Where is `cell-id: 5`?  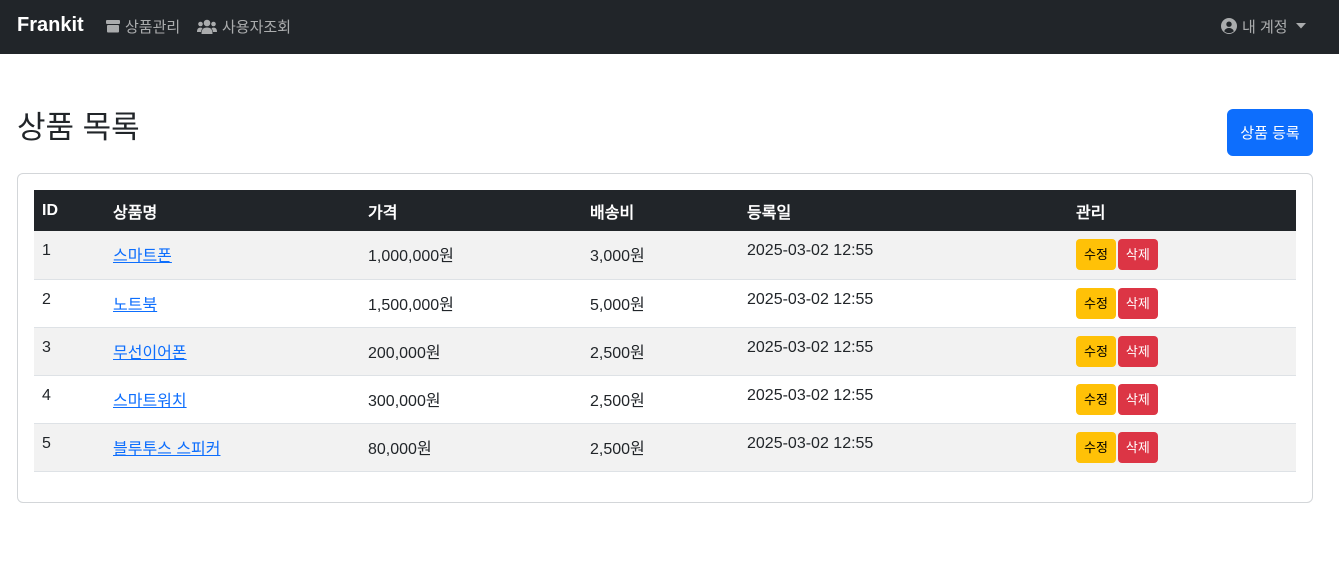 cell-id: 5 is located at coordinates (46, 443).